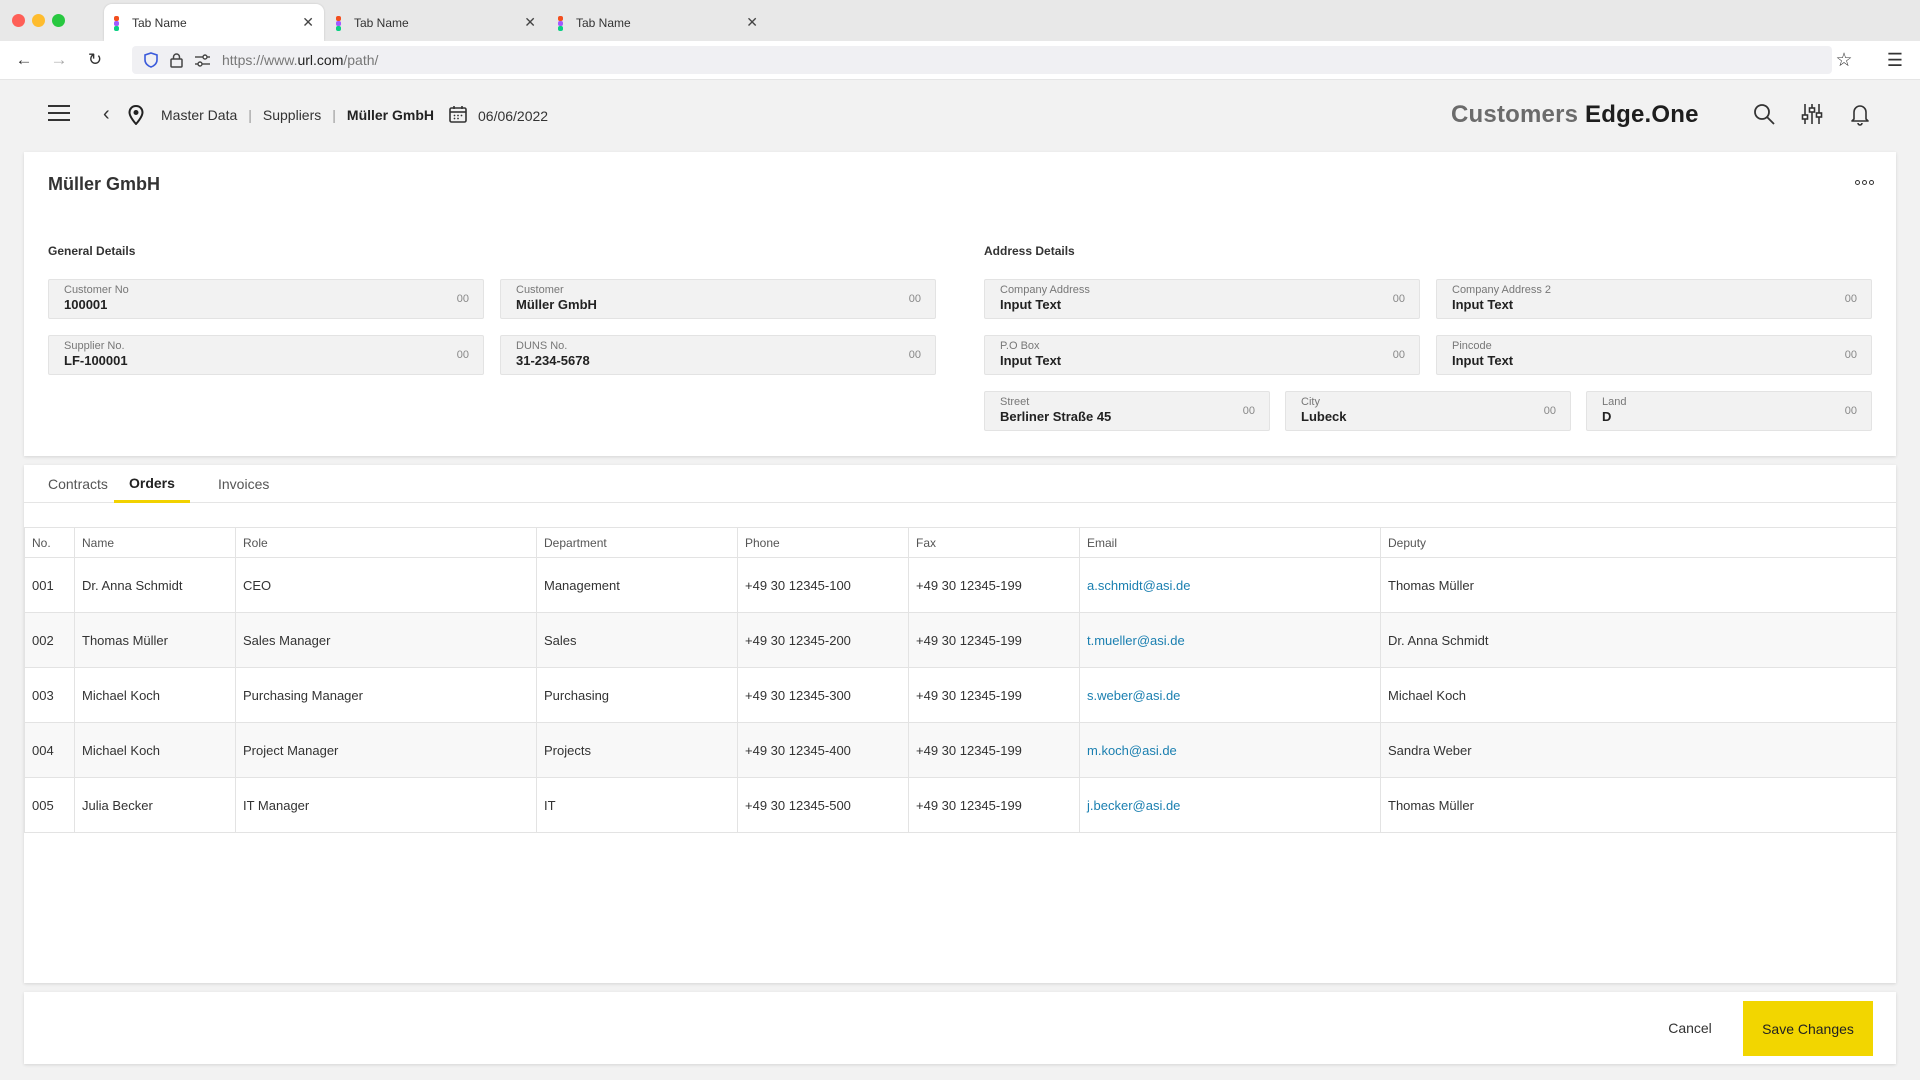 The image size is (1920, 1080). I want to click on po-box-field: P.O Box Input Text 00, so click(1202, 355).